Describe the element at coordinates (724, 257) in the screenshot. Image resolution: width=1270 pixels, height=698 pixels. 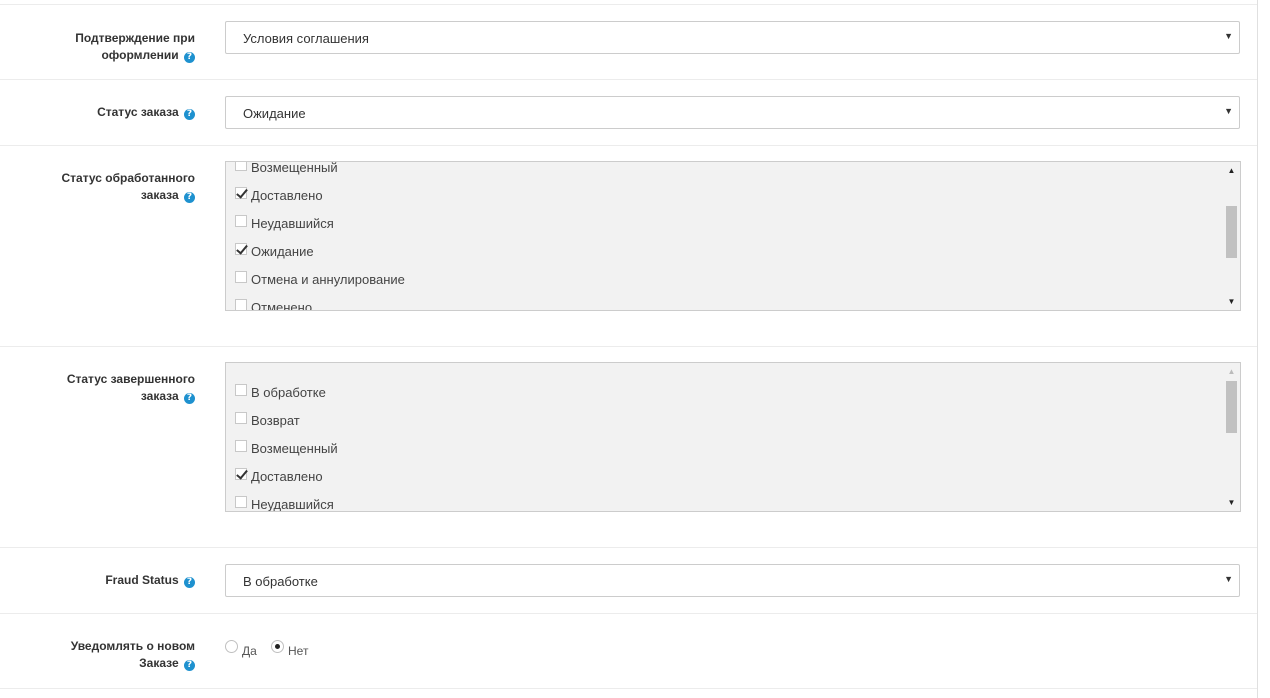
I see `checkbox-item: Ожидание` at that location.